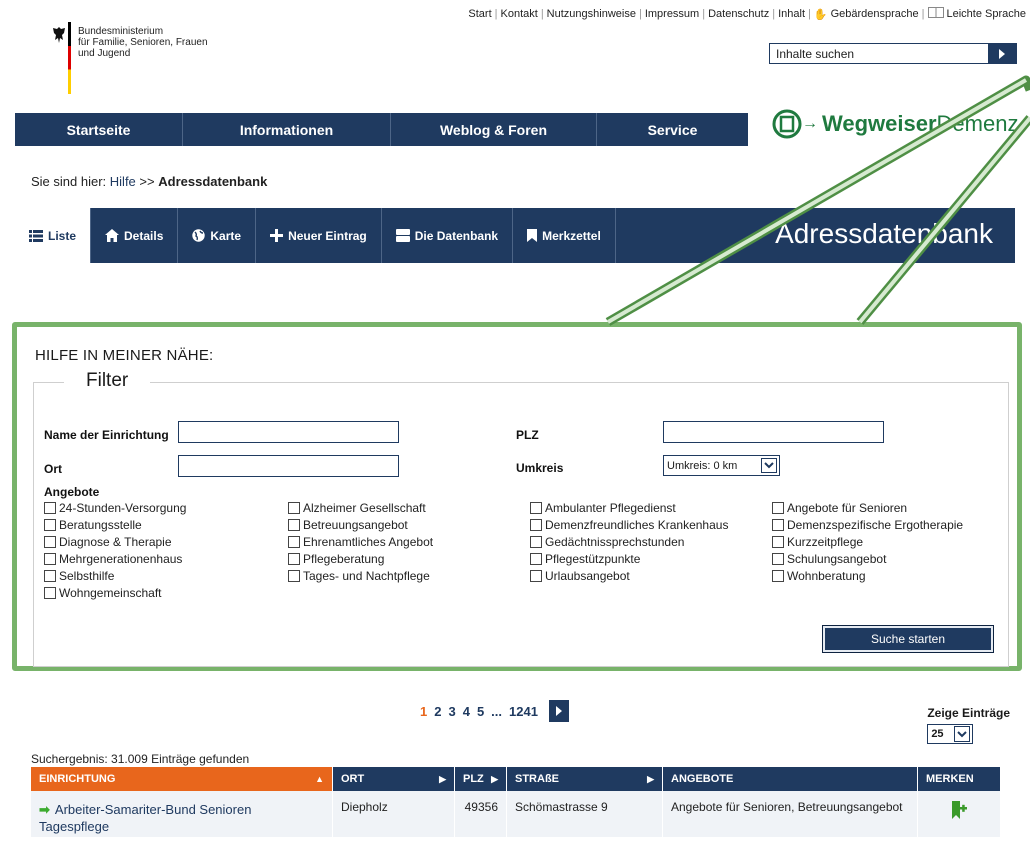  Describe the element at coordinates (149, 181) in the screenshot. I see `breadcrumb: Sie sind hier: Hilfe >> Adressdatenbank` at that location.